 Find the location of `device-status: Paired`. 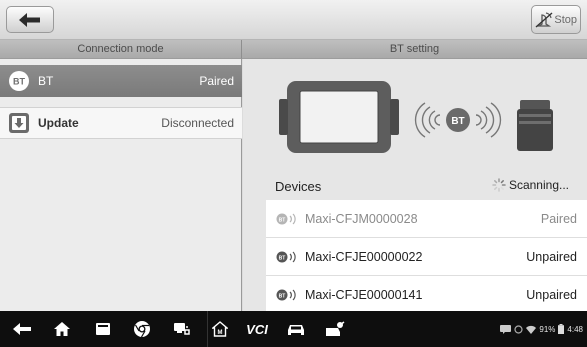

device-status: Paired is located at coordinates (558, 218).